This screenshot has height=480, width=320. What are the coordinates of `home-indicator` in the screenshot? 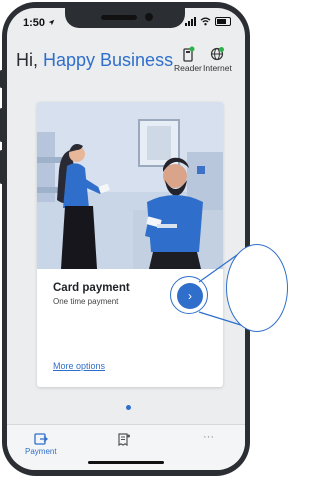 It's located at (126, 462).